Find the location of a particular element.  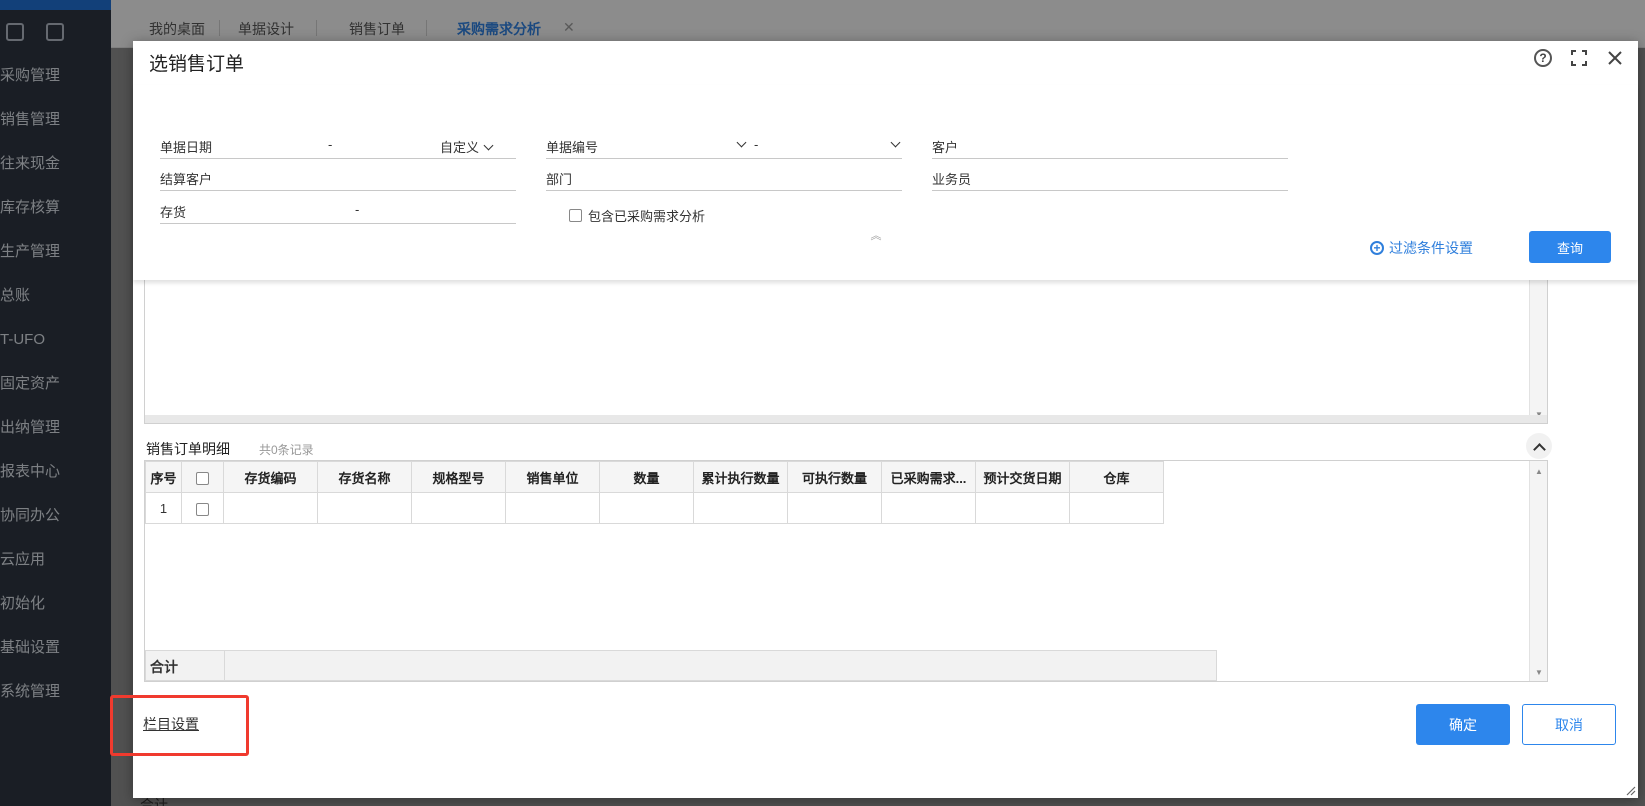

maximize-icon is located at coordinates (1579, 58).